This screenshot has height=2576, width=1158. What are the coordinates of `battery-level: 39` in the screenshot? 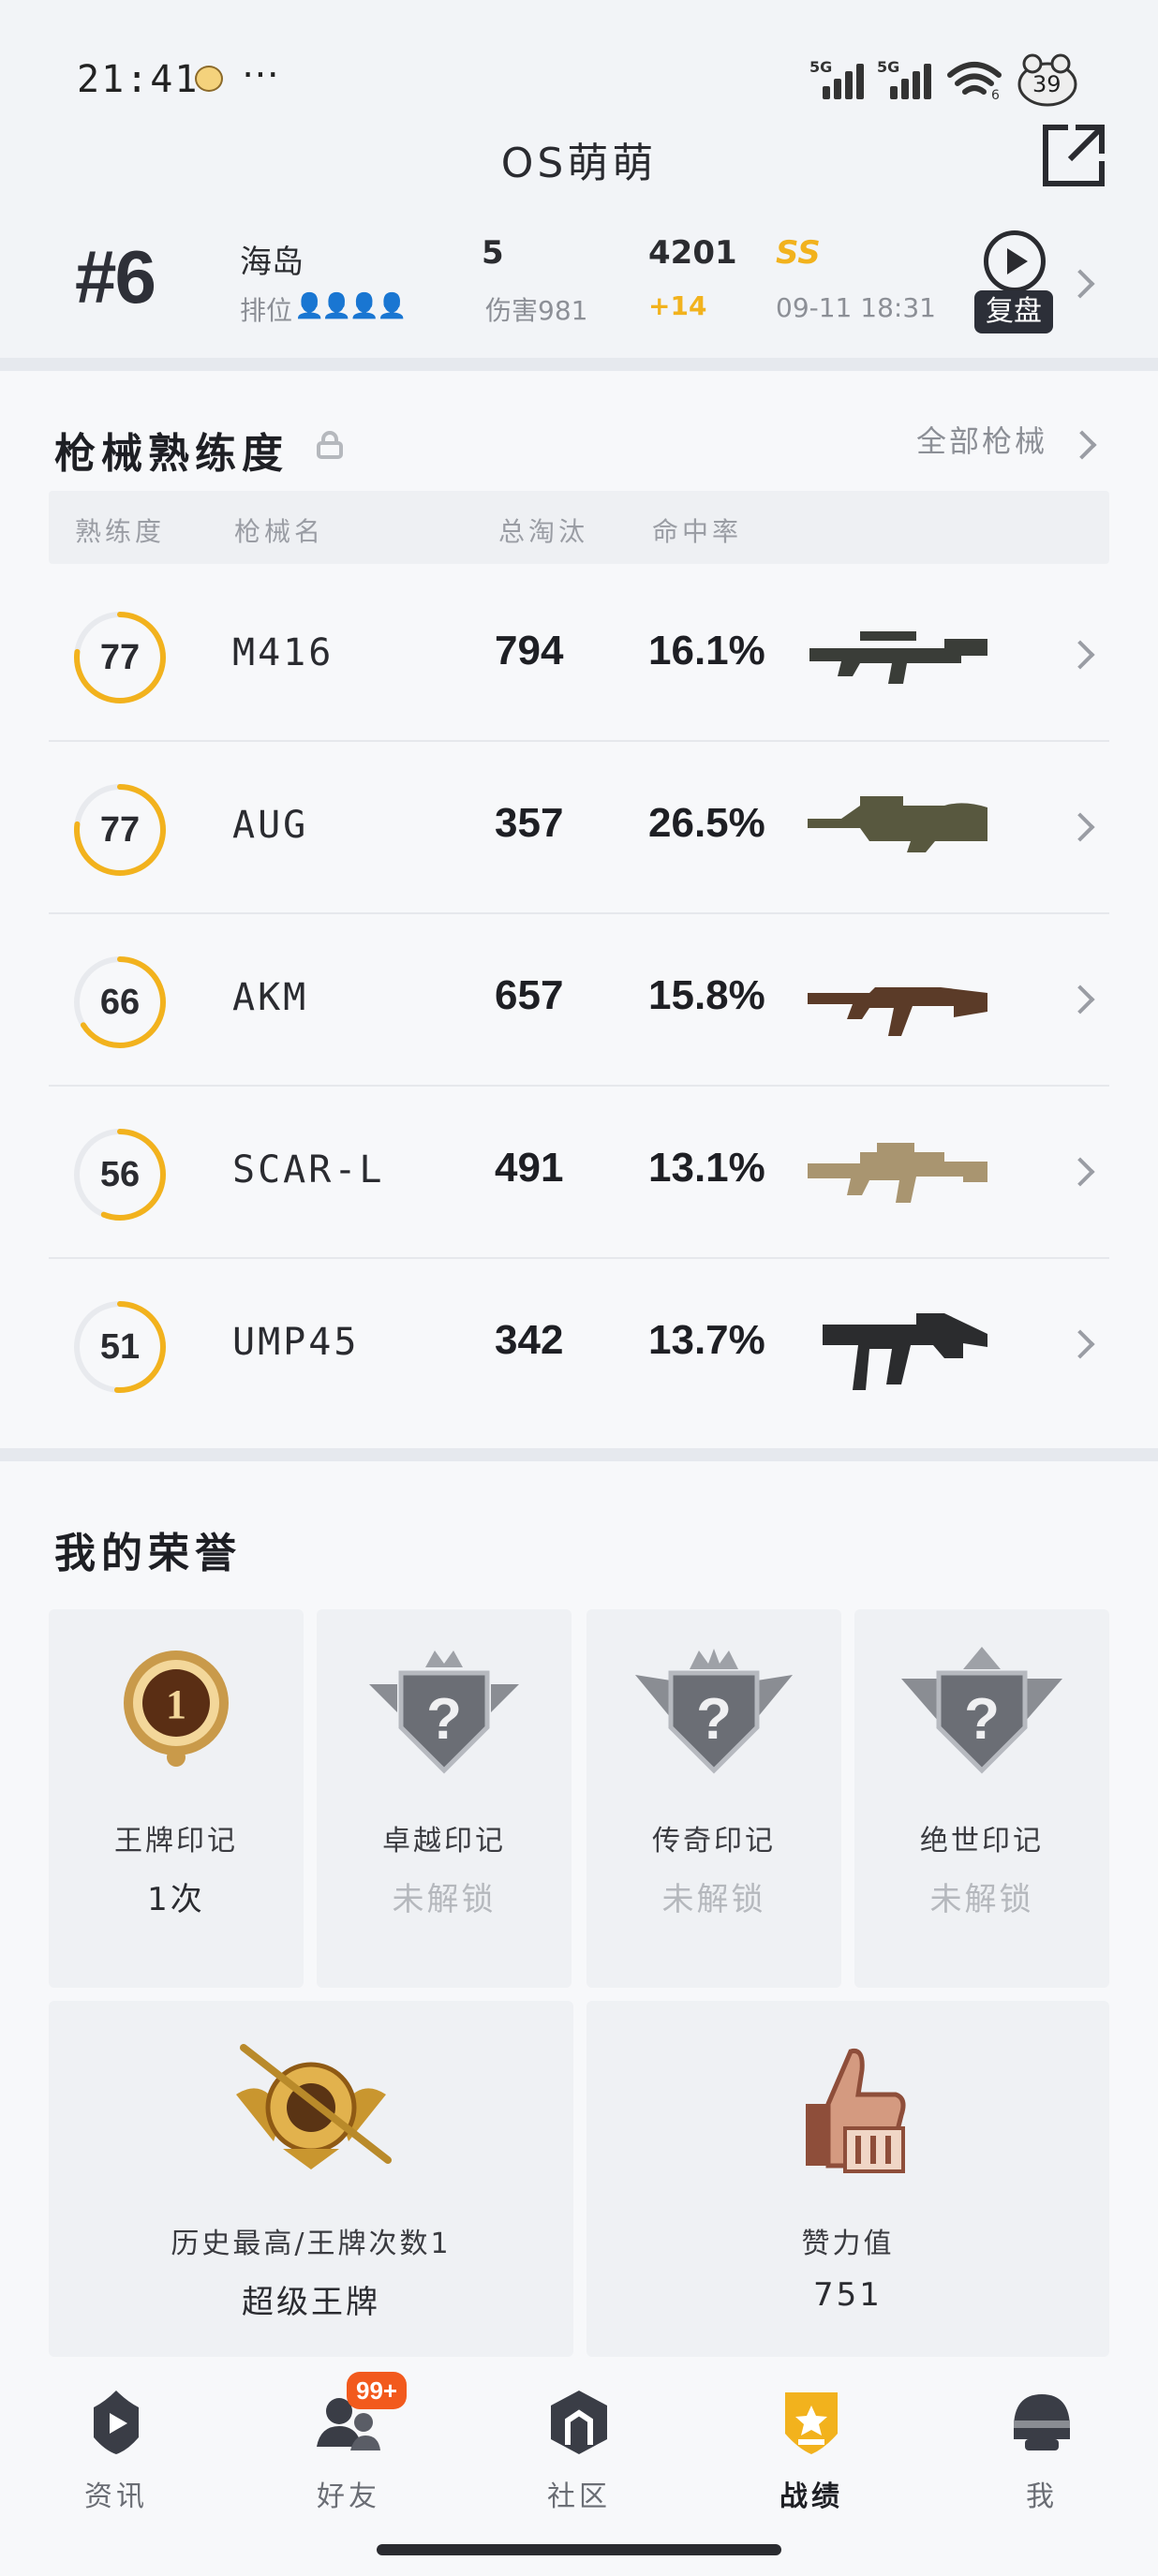 It's located at (1047, 84).